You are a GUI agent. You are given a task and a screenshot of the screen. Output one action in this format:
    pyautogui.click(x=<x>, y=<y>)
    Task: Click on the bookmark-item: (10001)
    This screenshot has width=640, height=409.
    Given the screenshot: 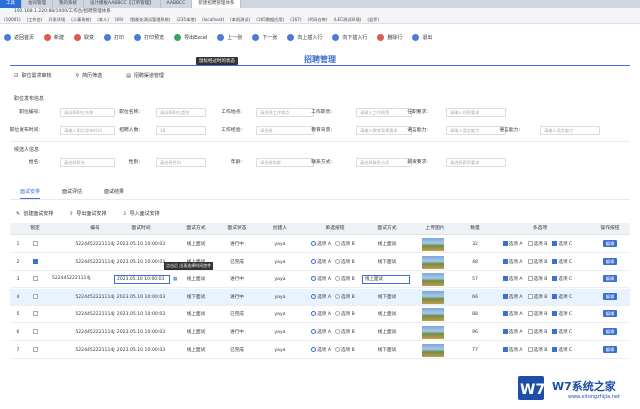 What is the action you would take?
    pyautogui.click(x=12, y=19)
    